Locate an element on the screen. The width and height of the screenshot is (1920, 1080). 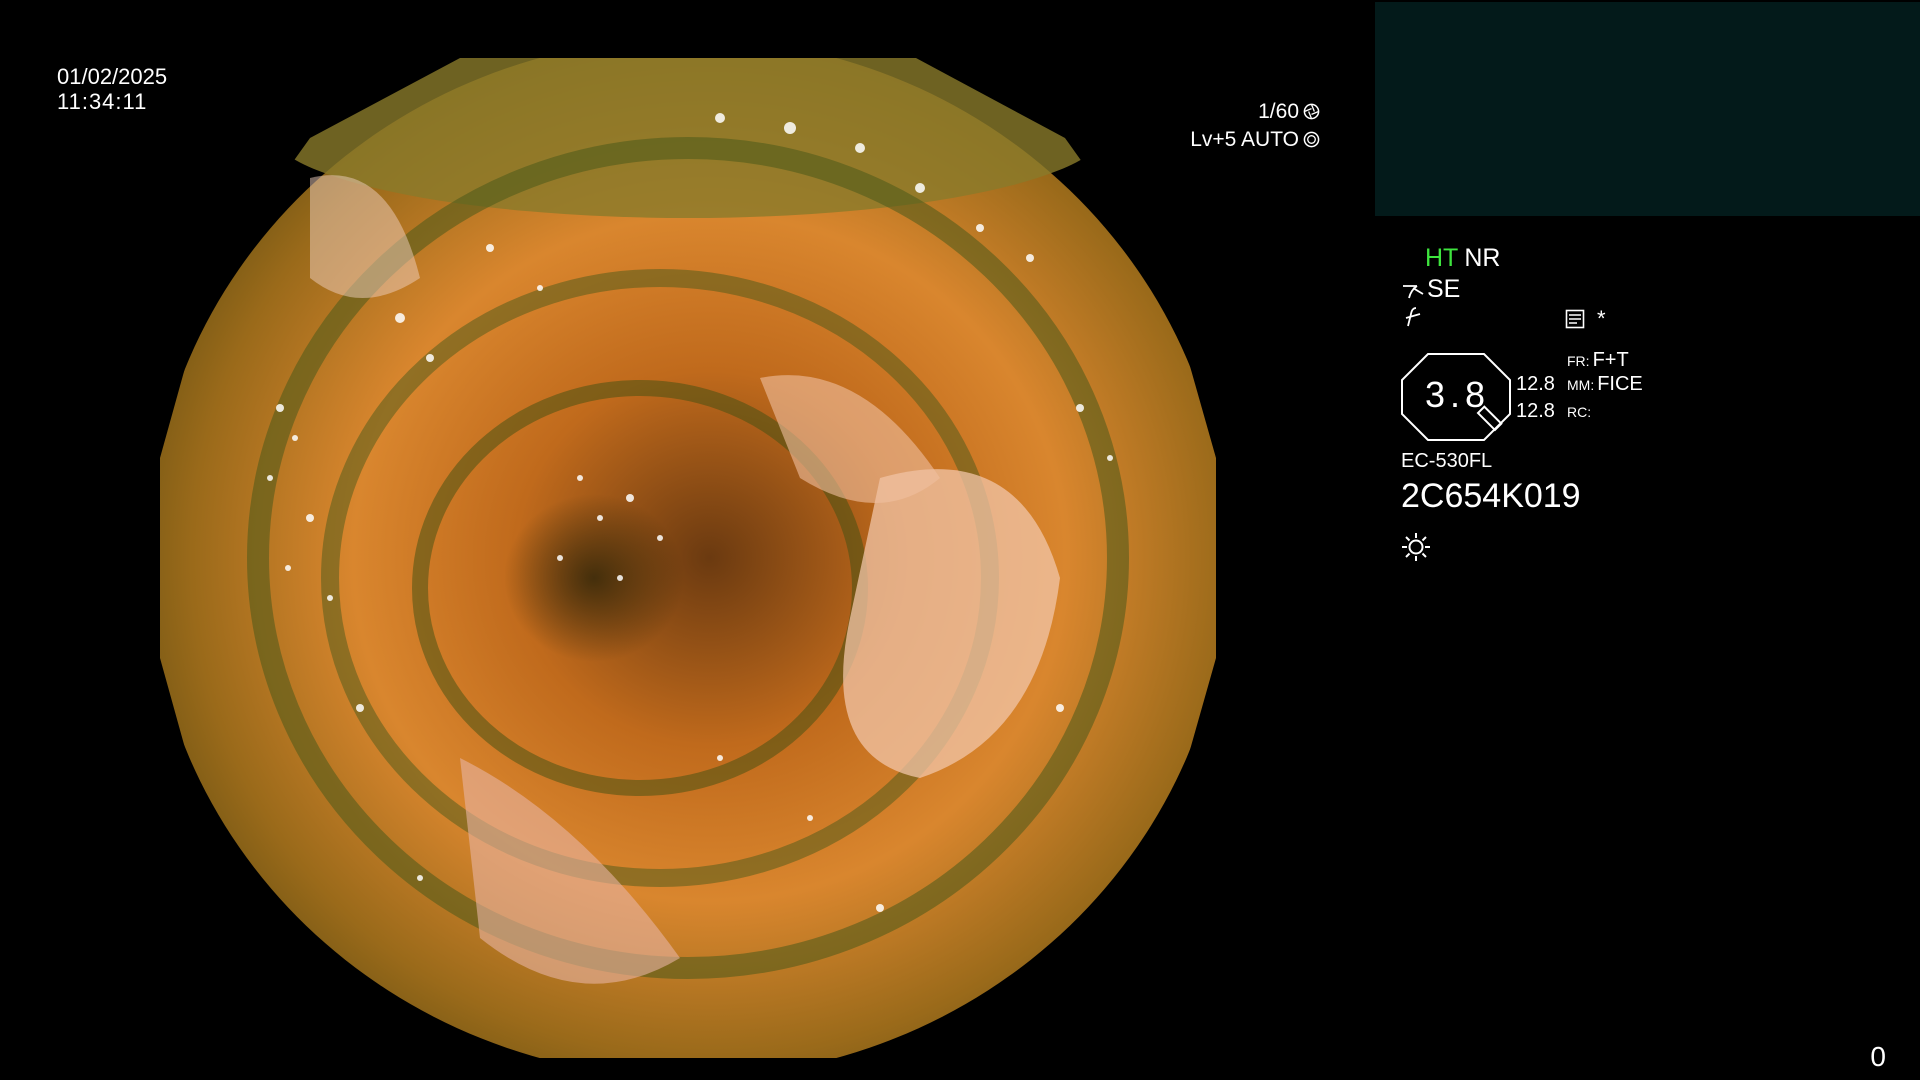
mm-label: MM: is located at coordinates (1581, 385).